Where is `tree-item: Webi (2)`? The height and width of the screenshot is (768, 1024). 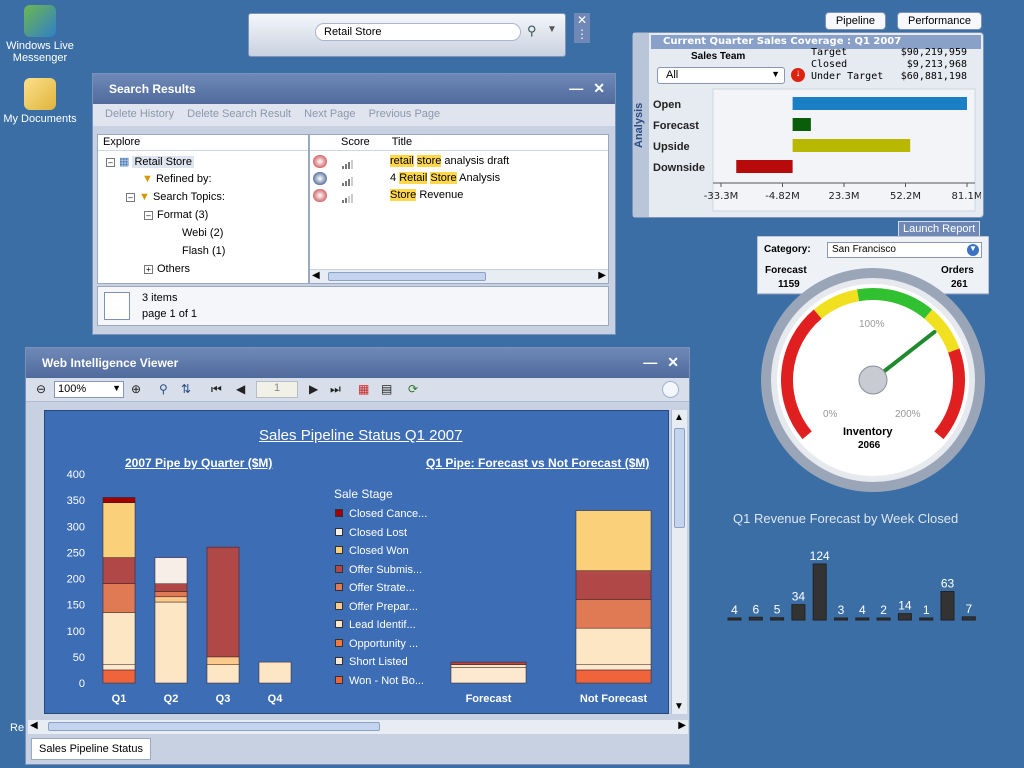 tree-item: Webi (2) is located at coordinates (202, 233).